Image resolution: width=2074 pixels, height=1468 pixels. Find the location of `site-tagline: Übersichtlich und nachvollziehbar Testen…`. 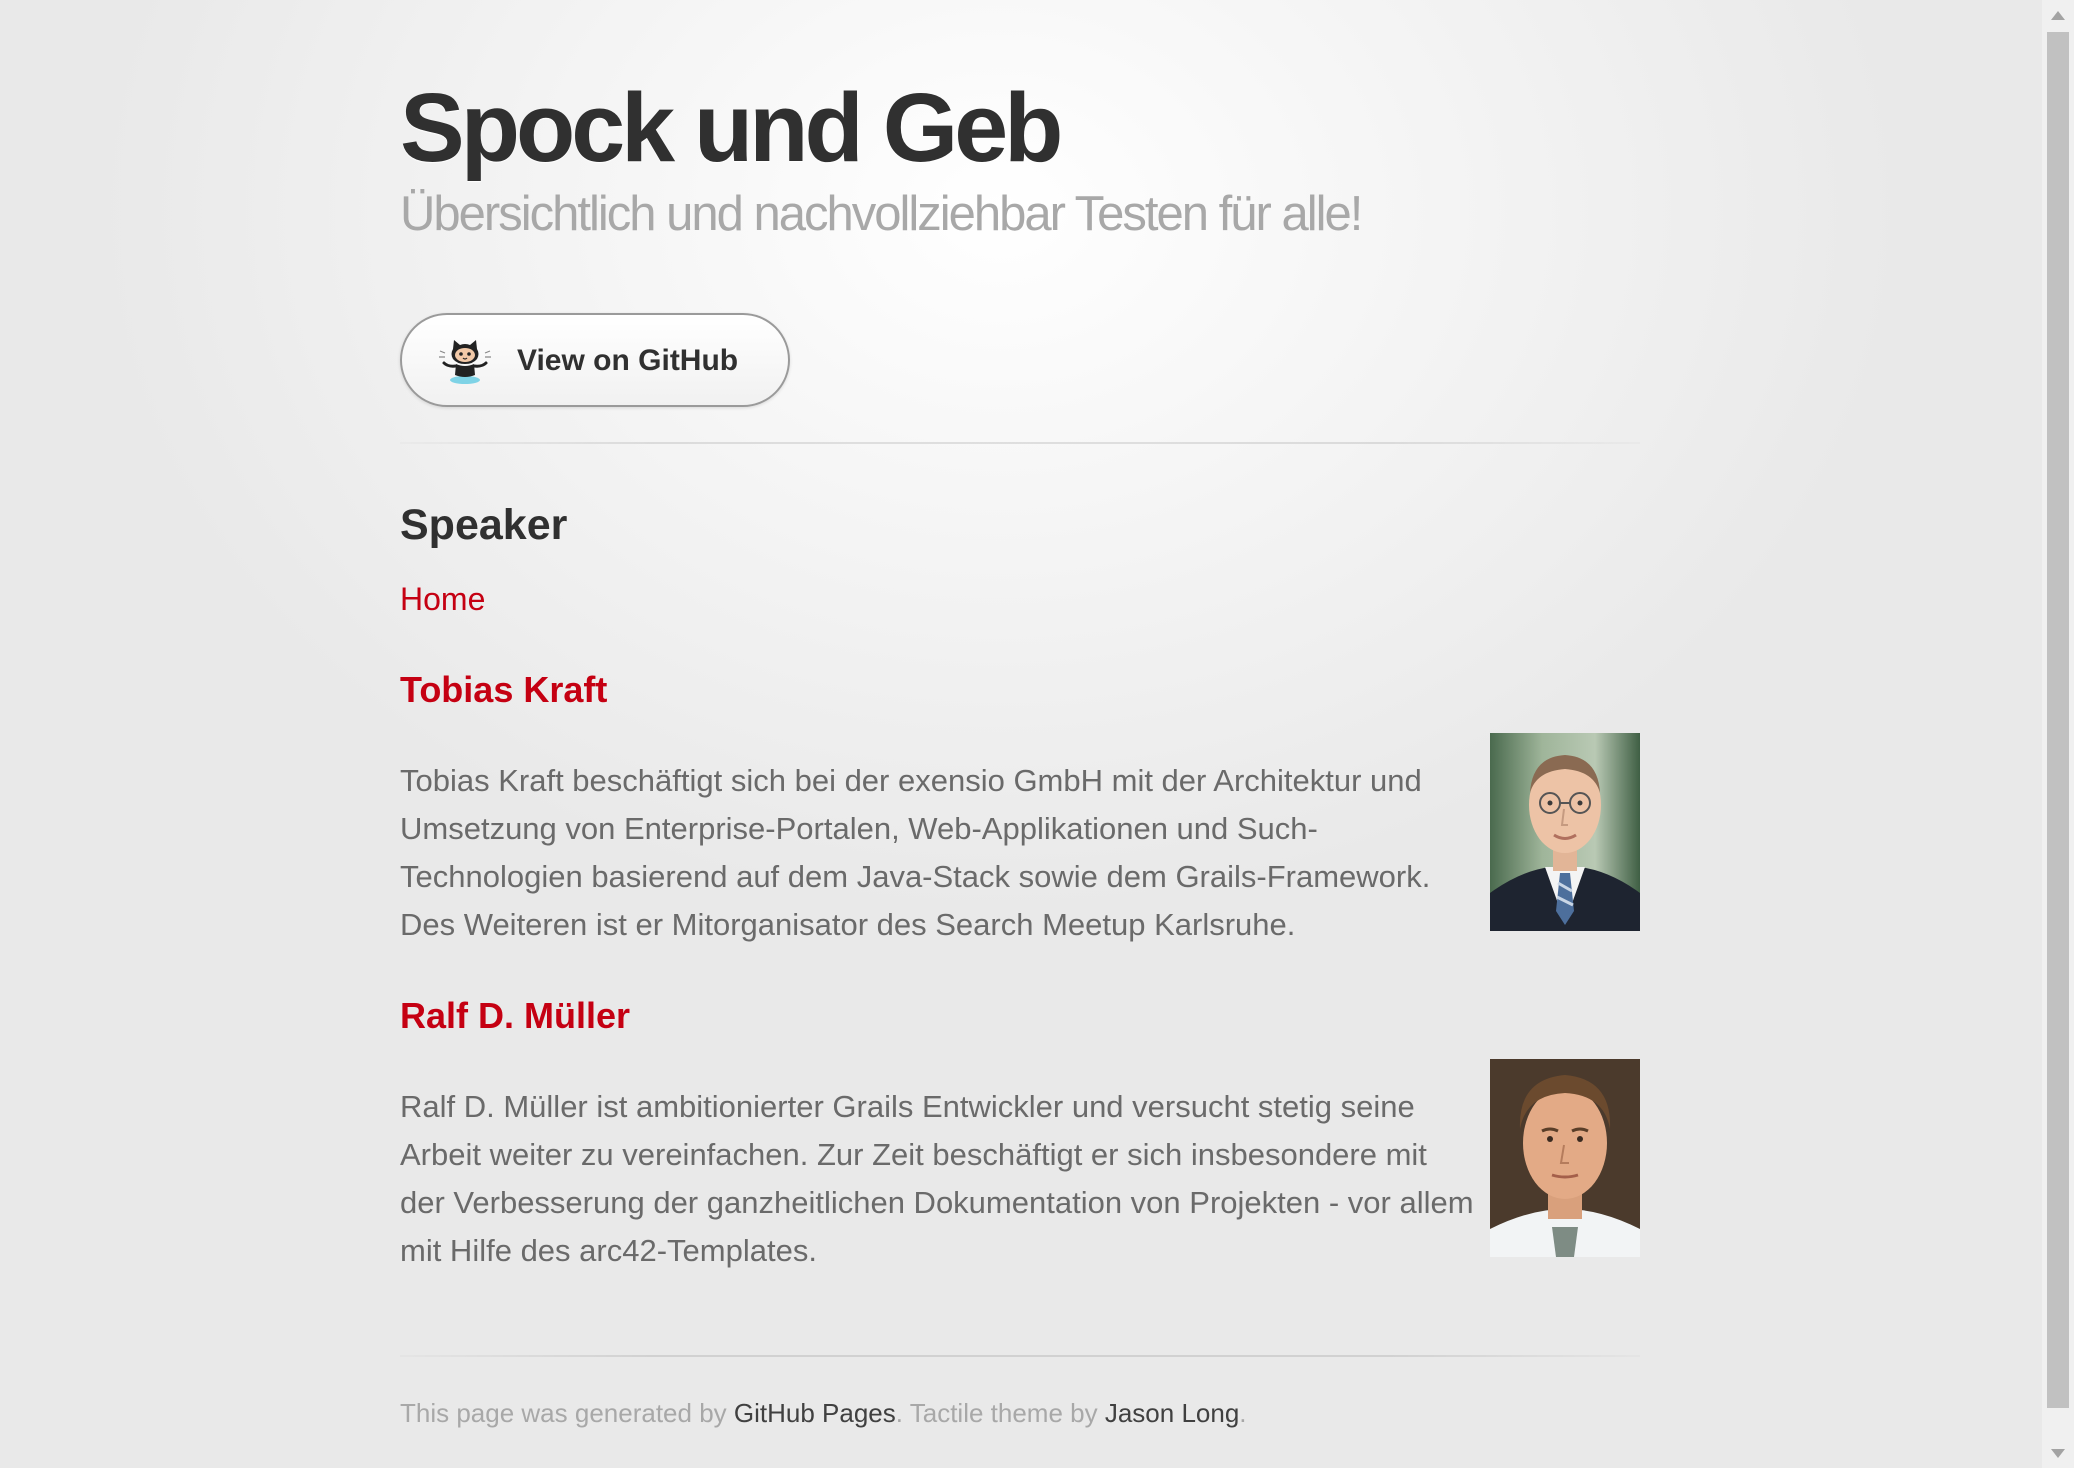

site-tagline: Übersichtlich und nachvollziehbar Testen… is located at coordinates (881, 214).